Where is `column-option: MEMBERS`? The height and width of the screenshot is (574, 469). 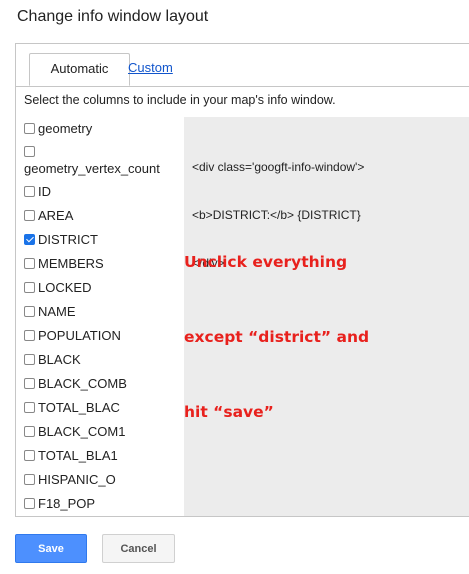 column-option: MEMBERS is located at coordinates (64, 263).